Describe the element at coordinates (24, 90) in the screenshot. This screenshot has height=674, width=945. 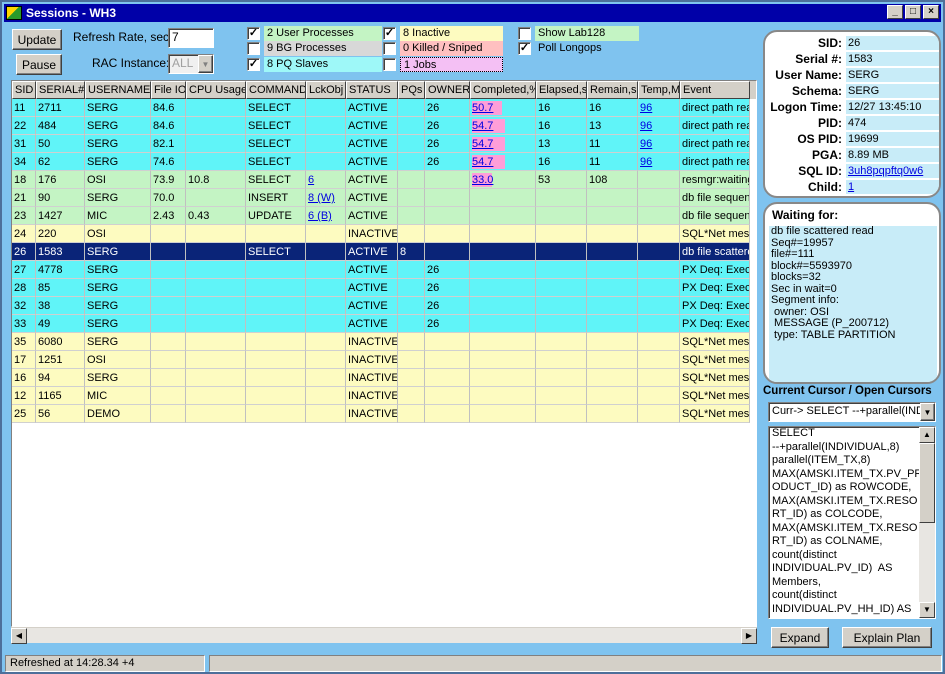
I see `column-header: SID` at that location.